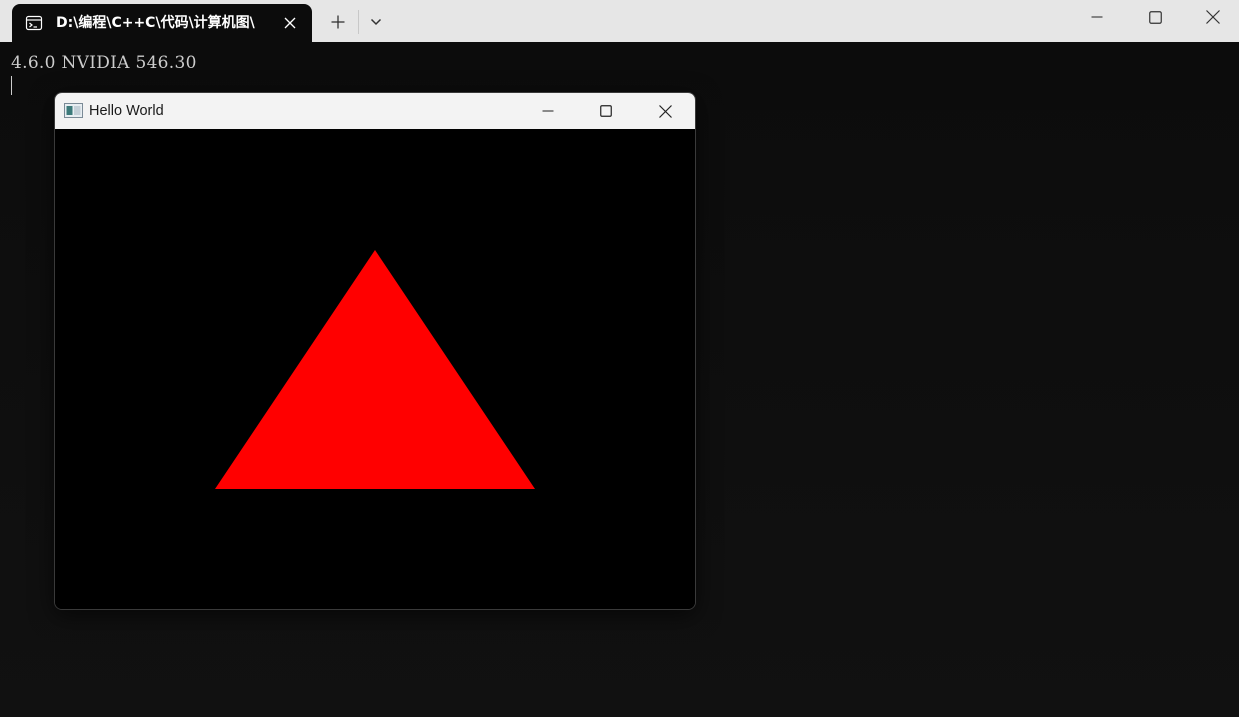 Image resolution: width=1239 pixels, height=717 pixels. Describe the element at coordinates (11, 85) in the screenshot. I see `text-cursor` at that location.